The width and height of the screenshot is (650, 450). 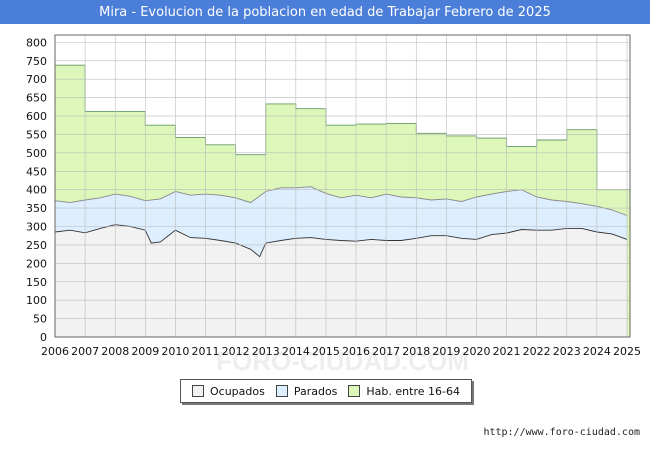 What do you see at coordinates (36, 245) in the screenshot?
I see `y-tick-label-250: 250` at bounding box center [36, 245].